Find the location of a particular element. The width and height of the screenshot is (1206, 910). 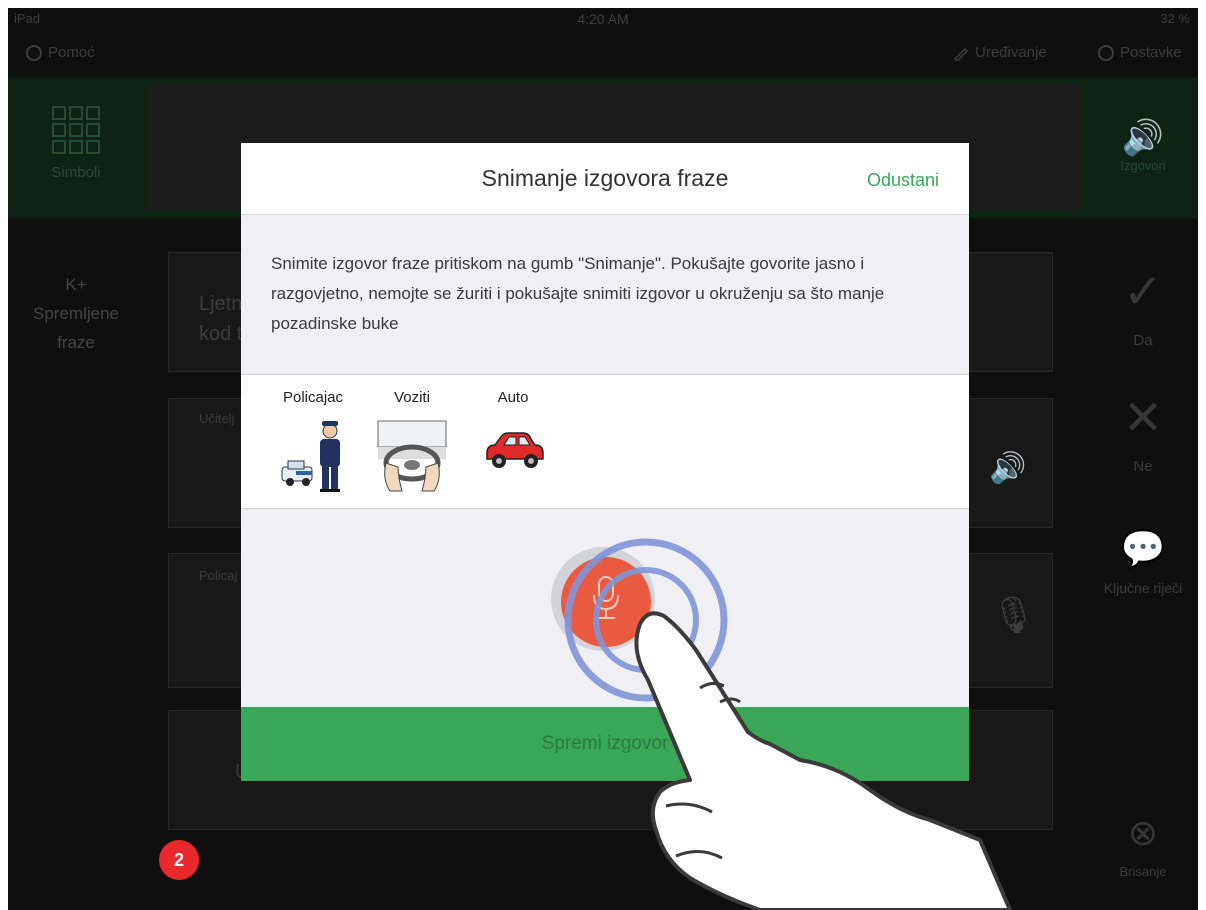

microphone-icon is located at coordinates (606, 597).